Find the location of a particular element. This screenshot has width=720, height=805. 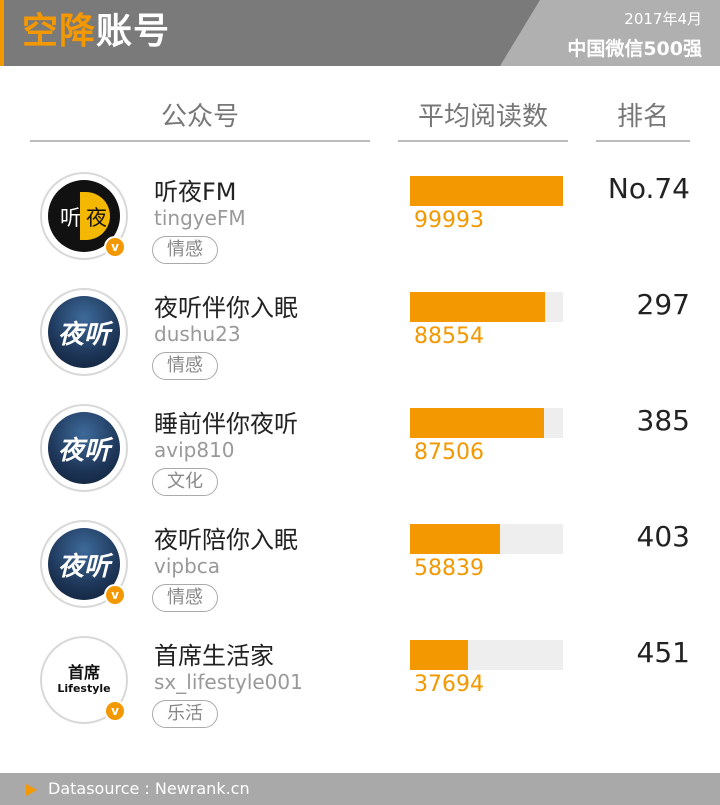

account-name: 听夜FM is located at coordinates (195, 192).